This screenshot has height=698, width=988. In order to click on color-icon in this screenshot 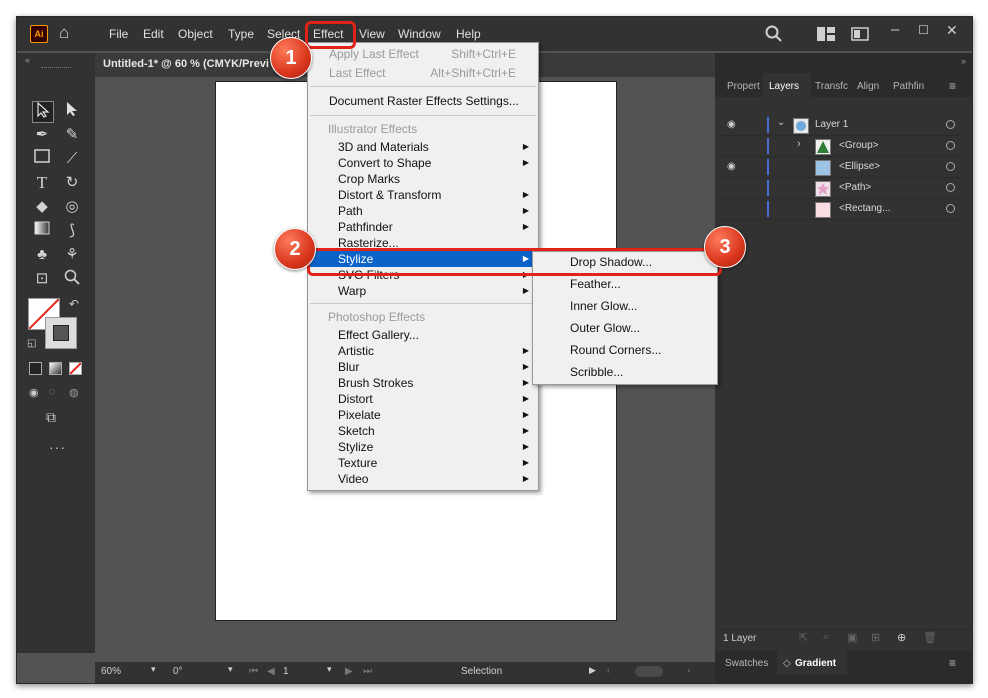, I will do `click(35, 368)`.